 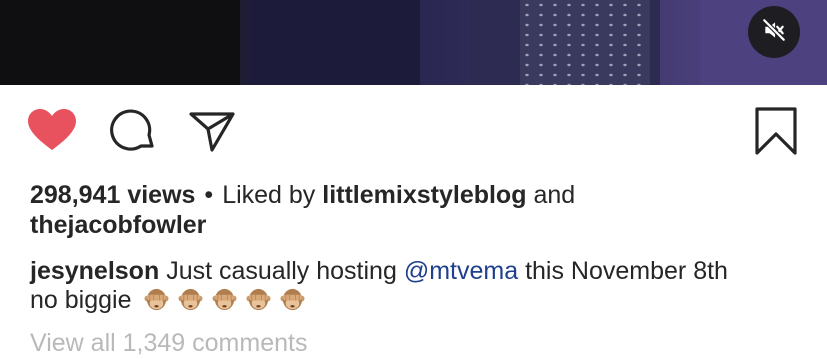 I want to click on emoji-group, so click(x=224, y=299).